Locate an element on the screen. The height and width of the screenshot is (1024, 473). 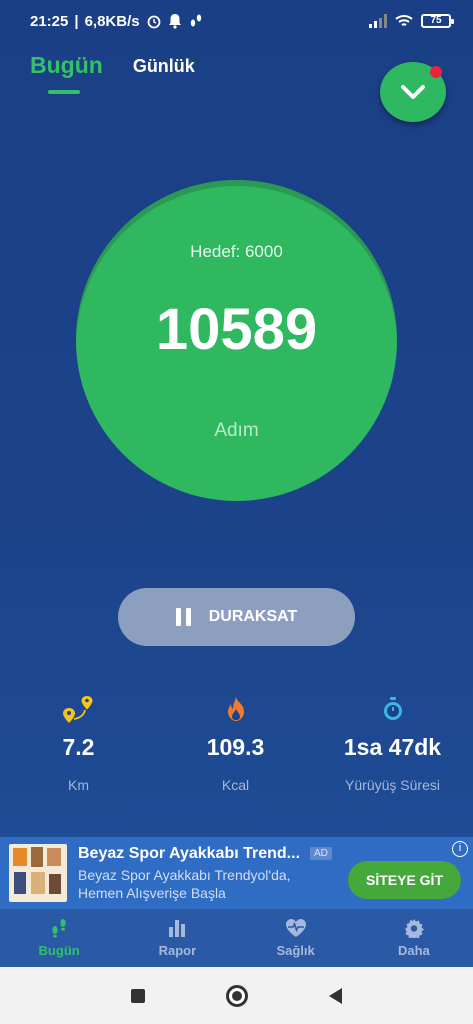
stat-calories-value: 109.3 is located at coordinates (235, 747).